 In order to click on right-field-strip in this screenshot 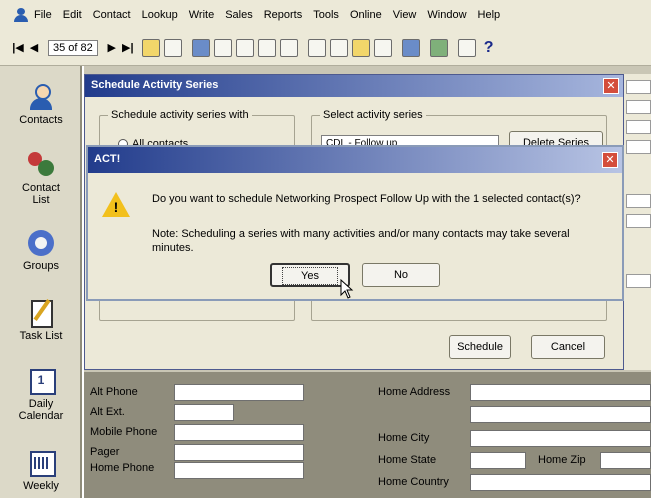, I will do `click(637, 222)`.